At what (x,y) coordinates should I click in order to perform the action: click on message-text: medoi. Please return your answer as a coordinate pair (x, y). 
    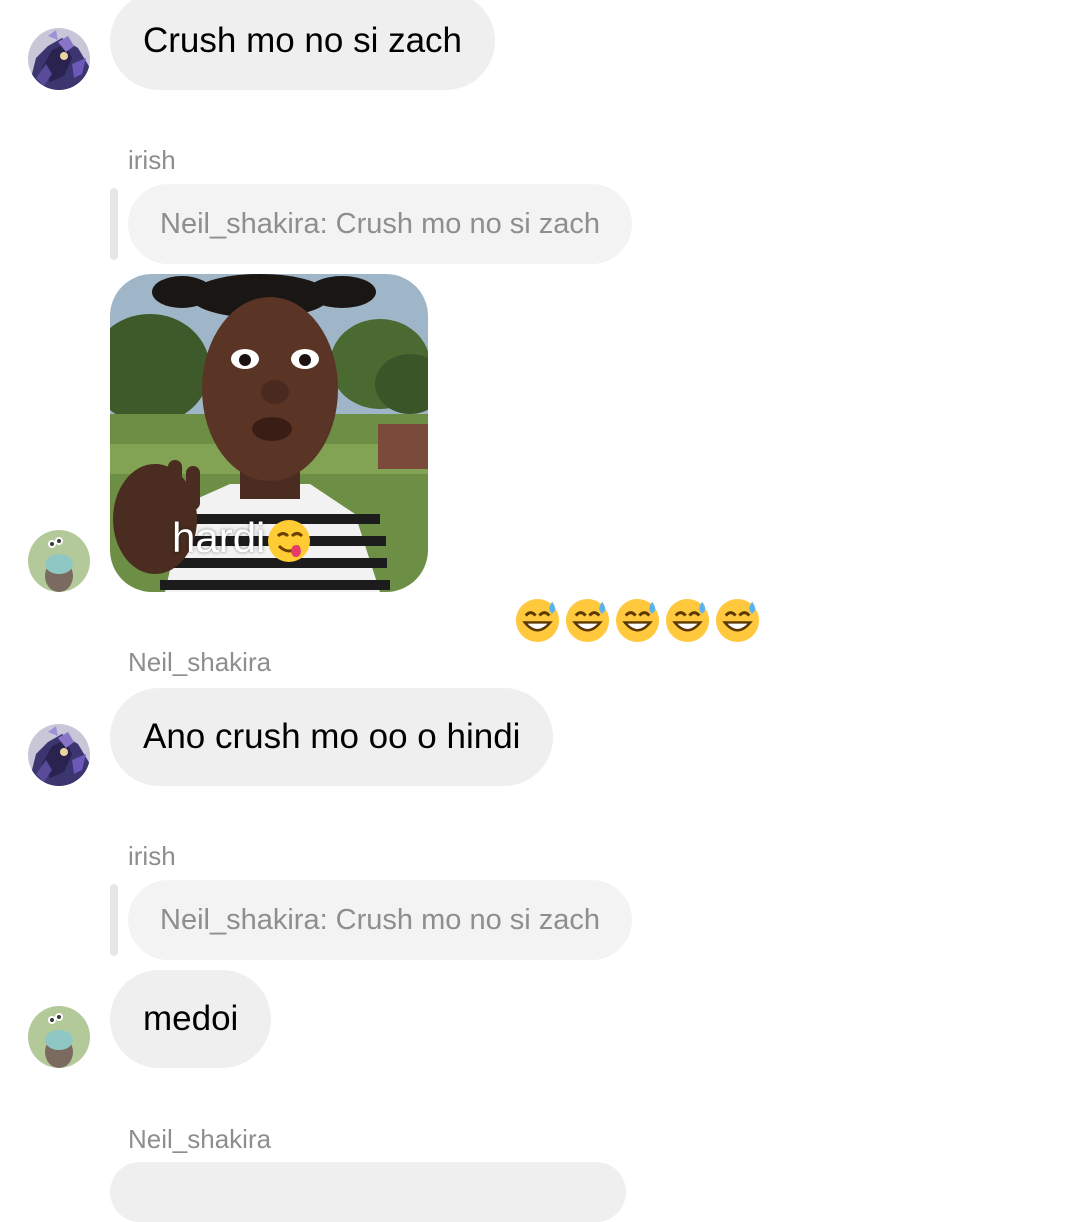
    Looking at the image, I should click on (191, 1018).